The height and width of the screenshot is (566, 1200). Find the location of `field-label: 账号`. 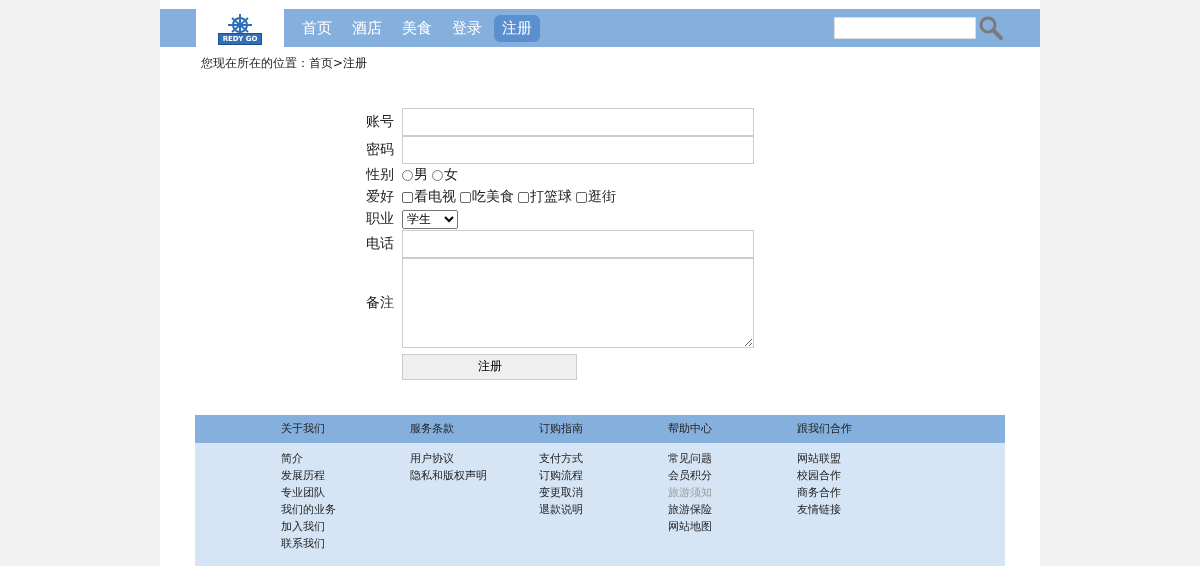

field-label: 账号 is located at coordinates (379, 122).